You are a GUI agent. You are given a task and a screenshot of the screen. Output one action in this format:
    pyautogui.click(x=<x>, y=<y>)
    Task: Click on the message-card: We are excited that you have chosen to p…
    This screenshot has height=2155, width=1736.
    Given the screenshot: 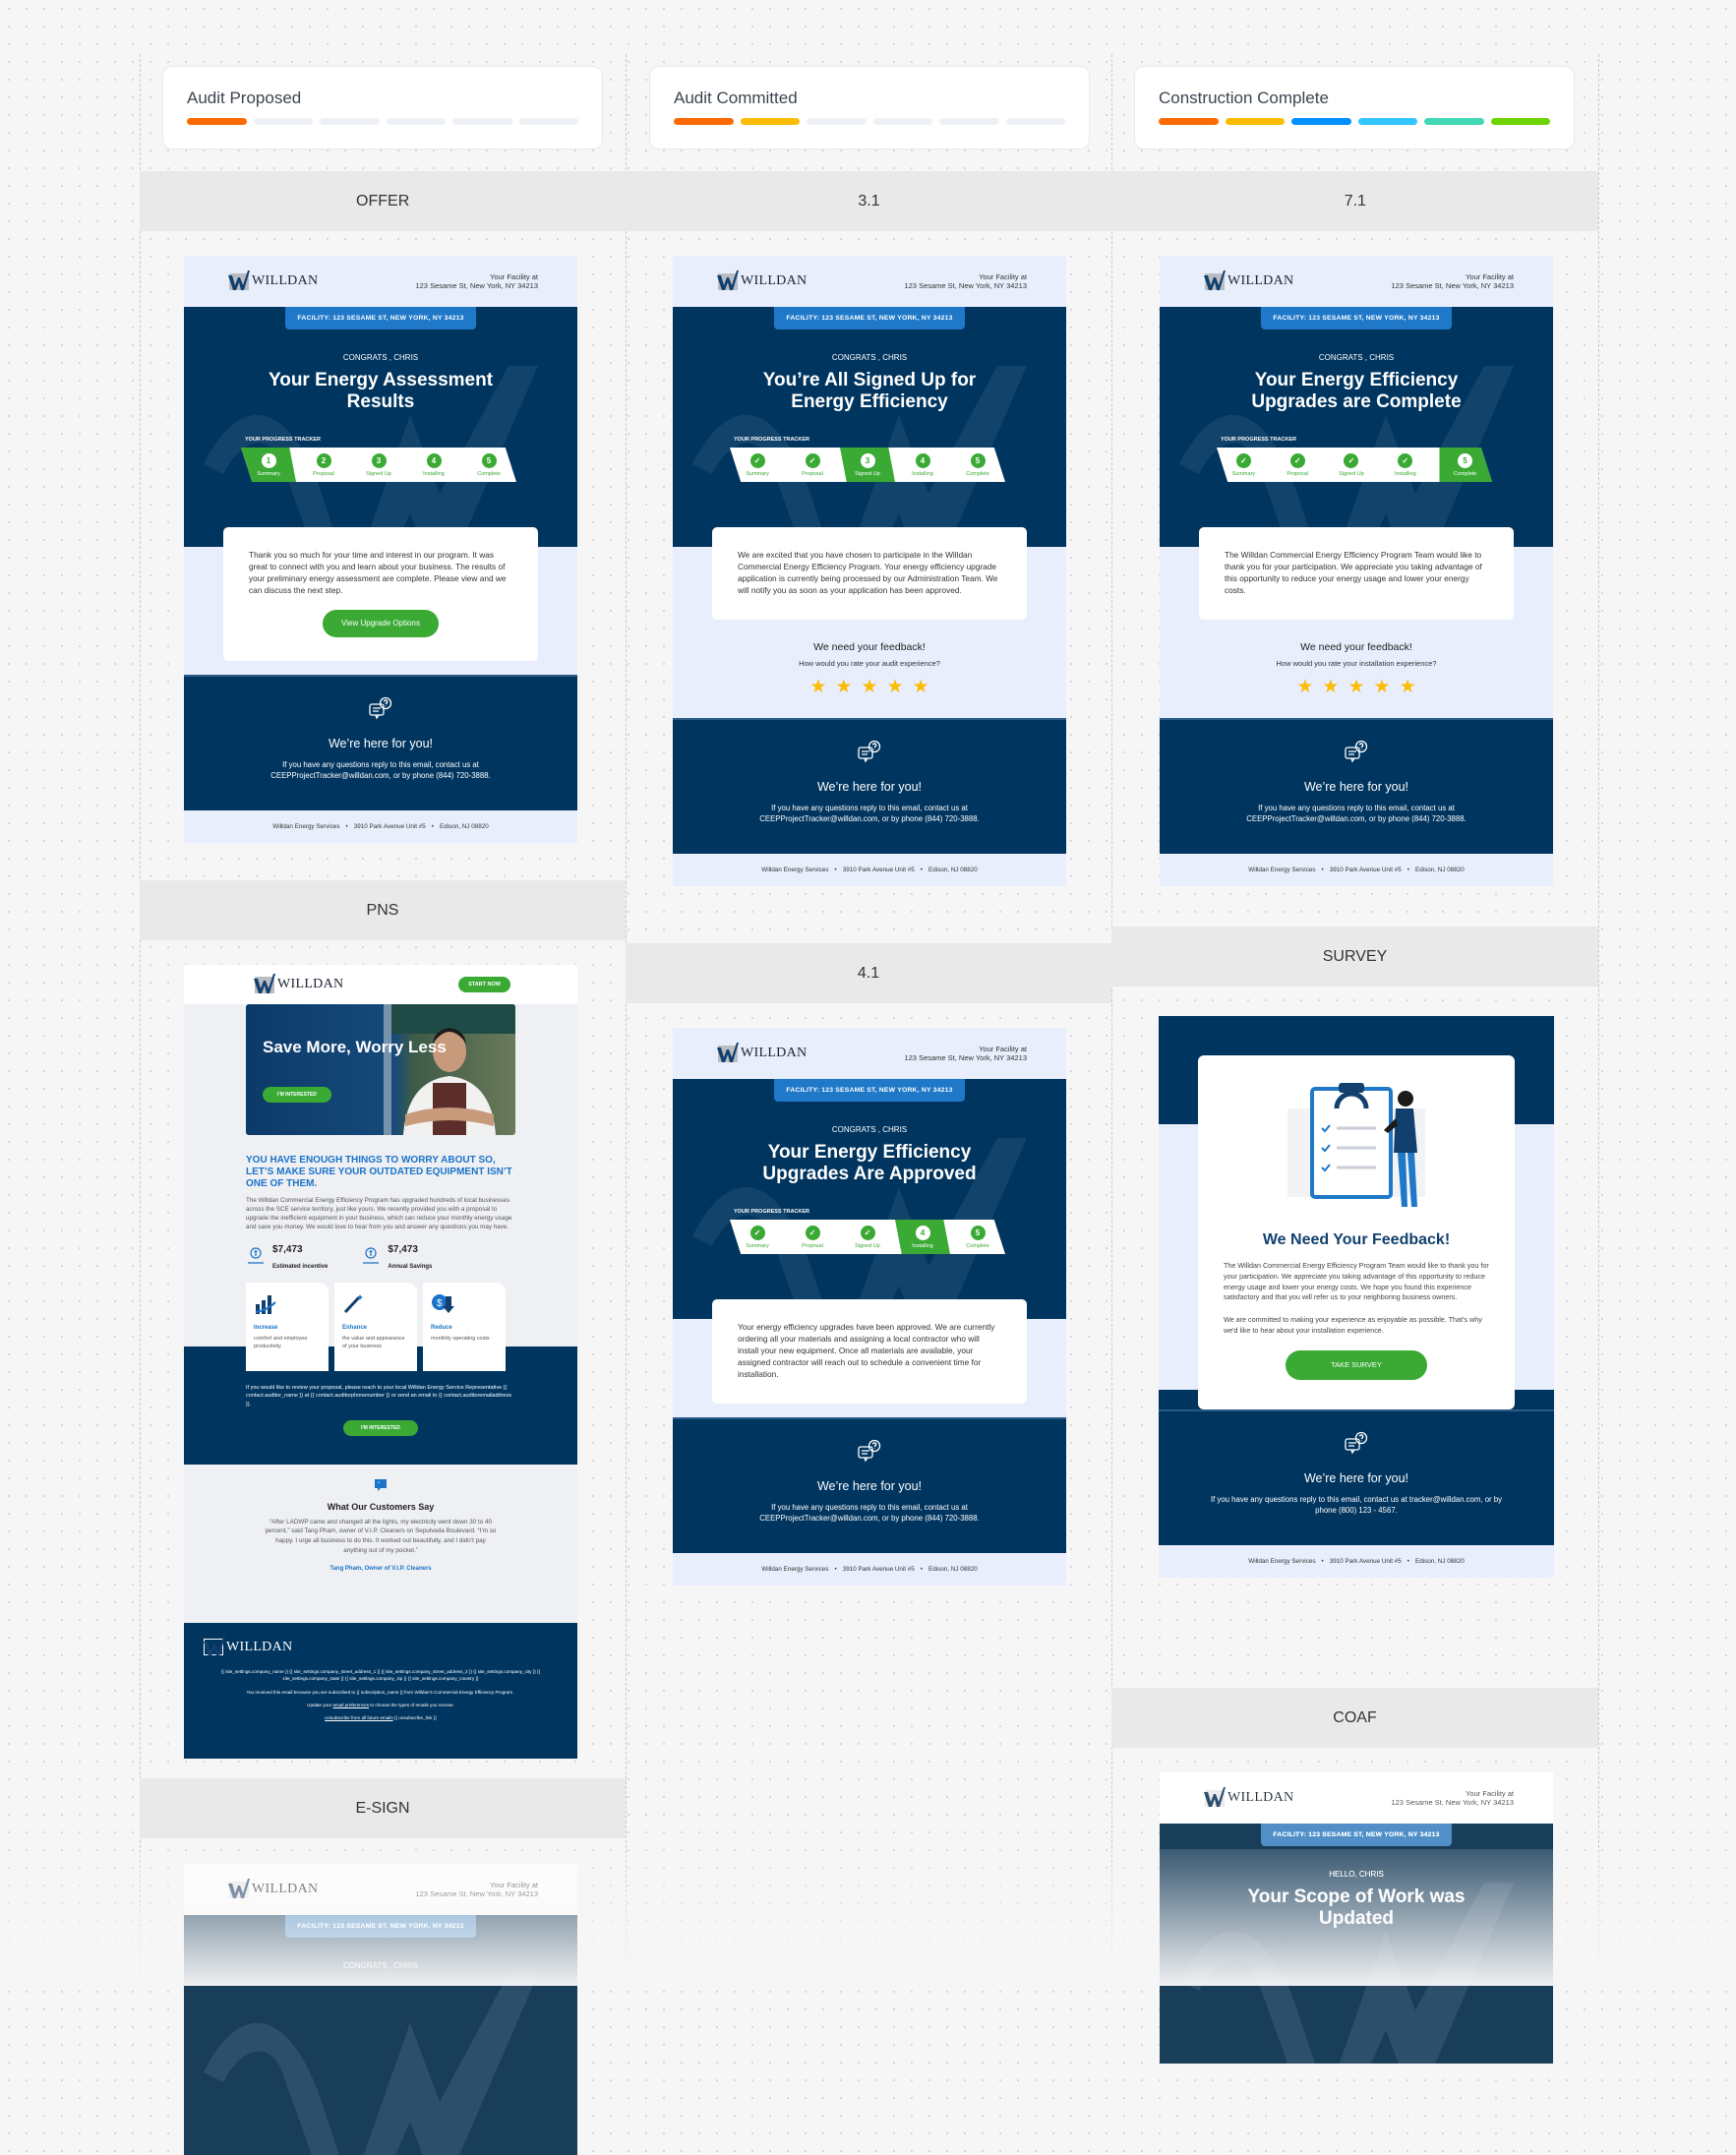 What is the action you would take?
    pyautogui.click(x=869, y=574)
    